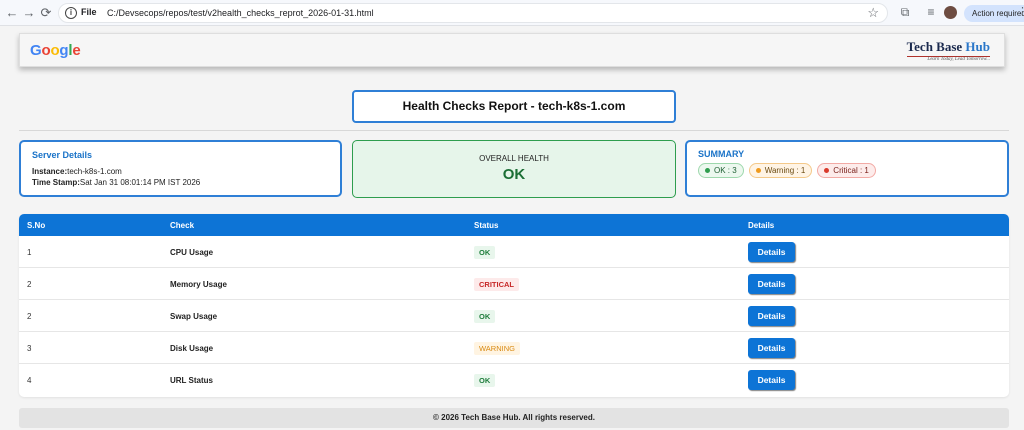 The width and height of the screenshot is (1024, 430). What do you see at coordinates (758, 170) in the screenshot?
I see `warning-dot-icon` at bounding box center [758, 170].